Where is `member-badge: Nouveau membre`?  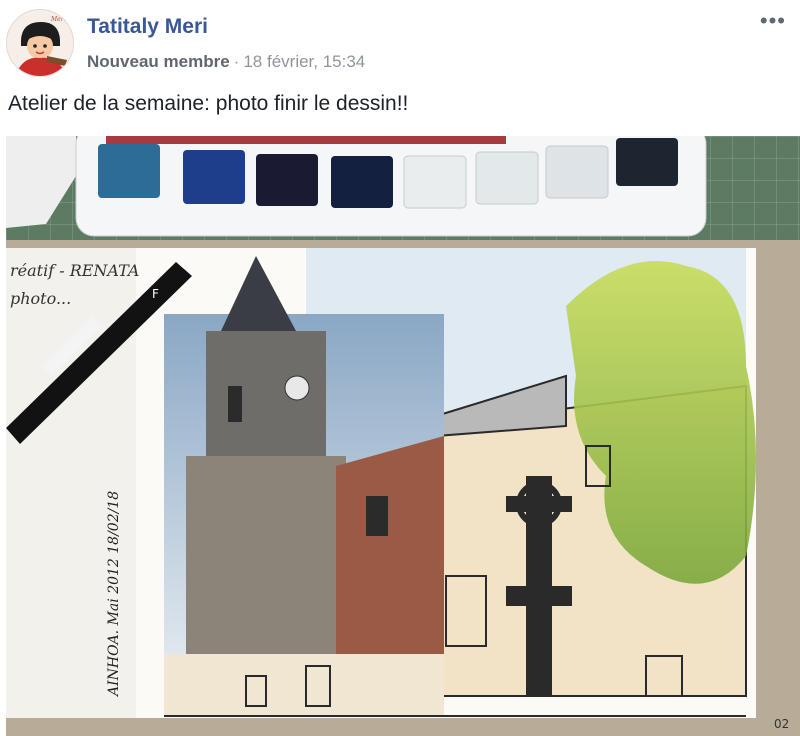 member-badge: Nouveau membre is located at coordinates (158, 61).